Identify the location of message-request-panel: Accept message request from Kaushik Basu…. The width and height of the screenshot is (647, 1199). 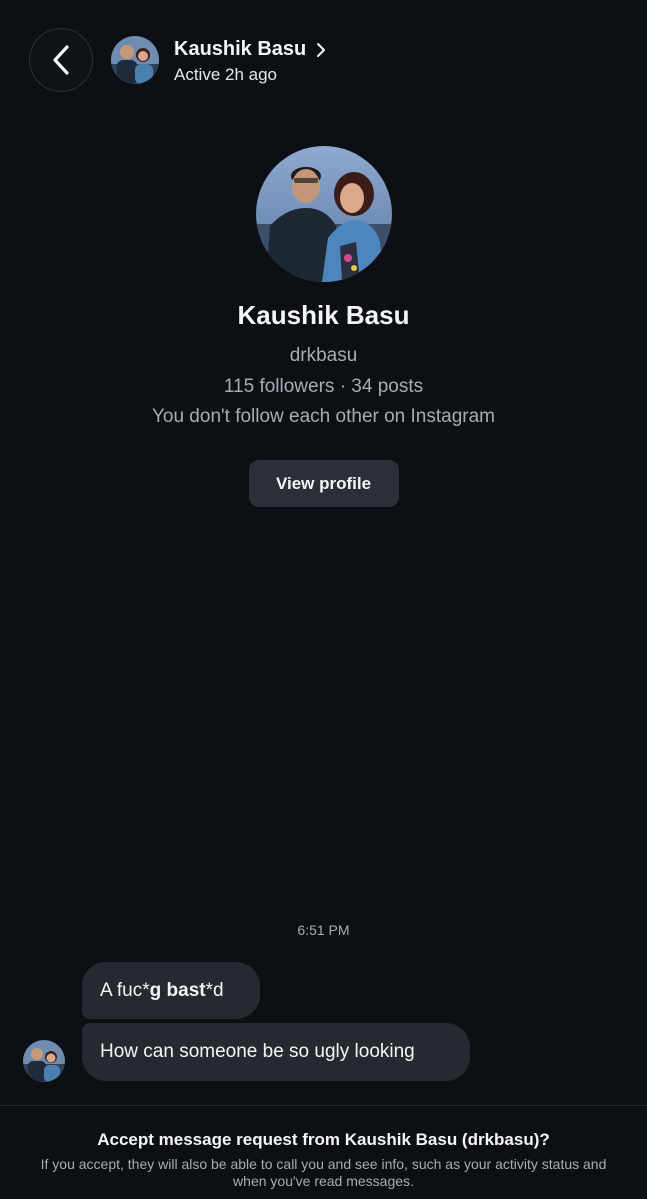
(323, 1152).